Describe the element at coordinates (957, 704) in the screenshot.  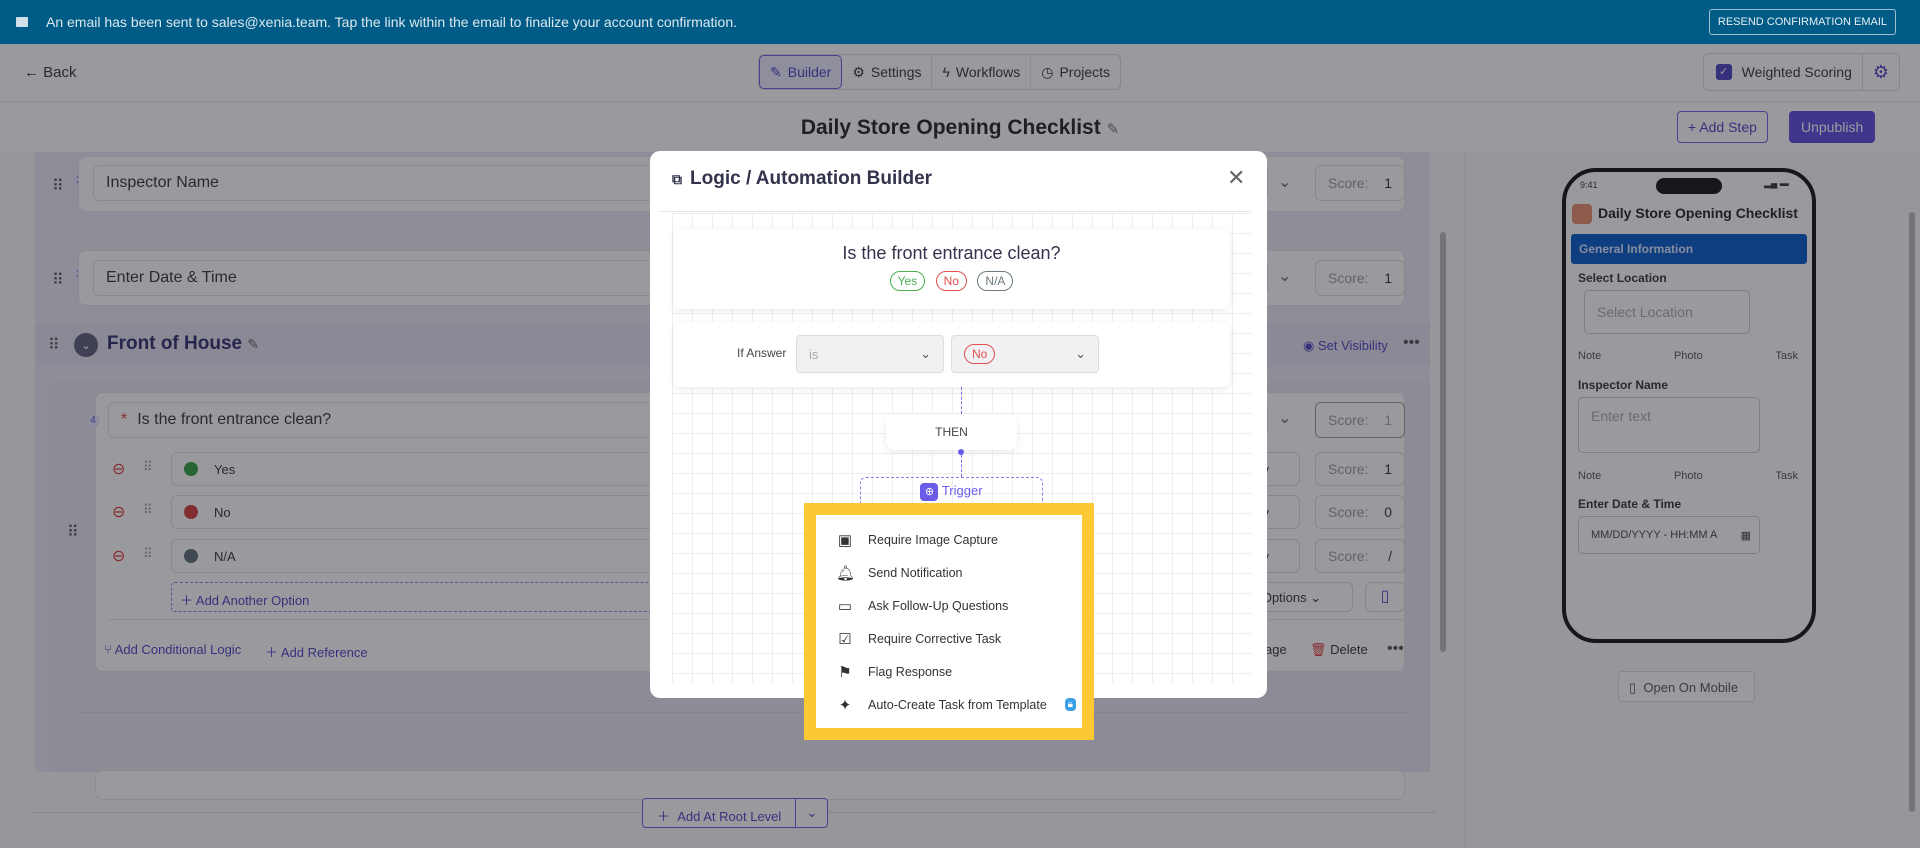
I see `action-label: Auto-Create Task from Template` at that location.